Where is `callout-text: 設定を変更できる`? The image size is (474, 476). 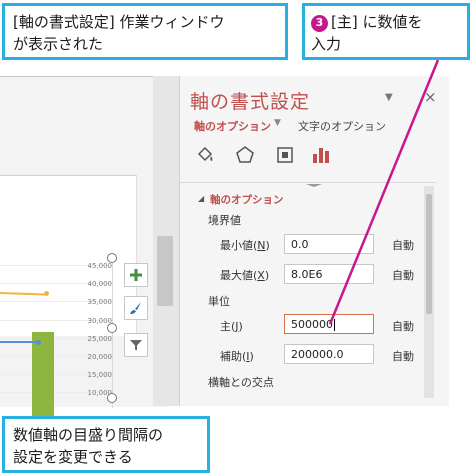
callout-text: 設定を変更できる is located at coordinates (73, 457).